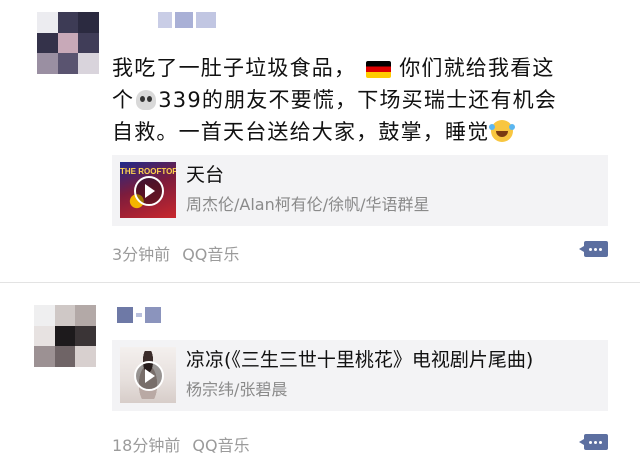 This screenshot has width=640, height=462. Describe the element at coordinates (146, 445) in the screenshot. I see `post-time: 18分钟前` at that location.